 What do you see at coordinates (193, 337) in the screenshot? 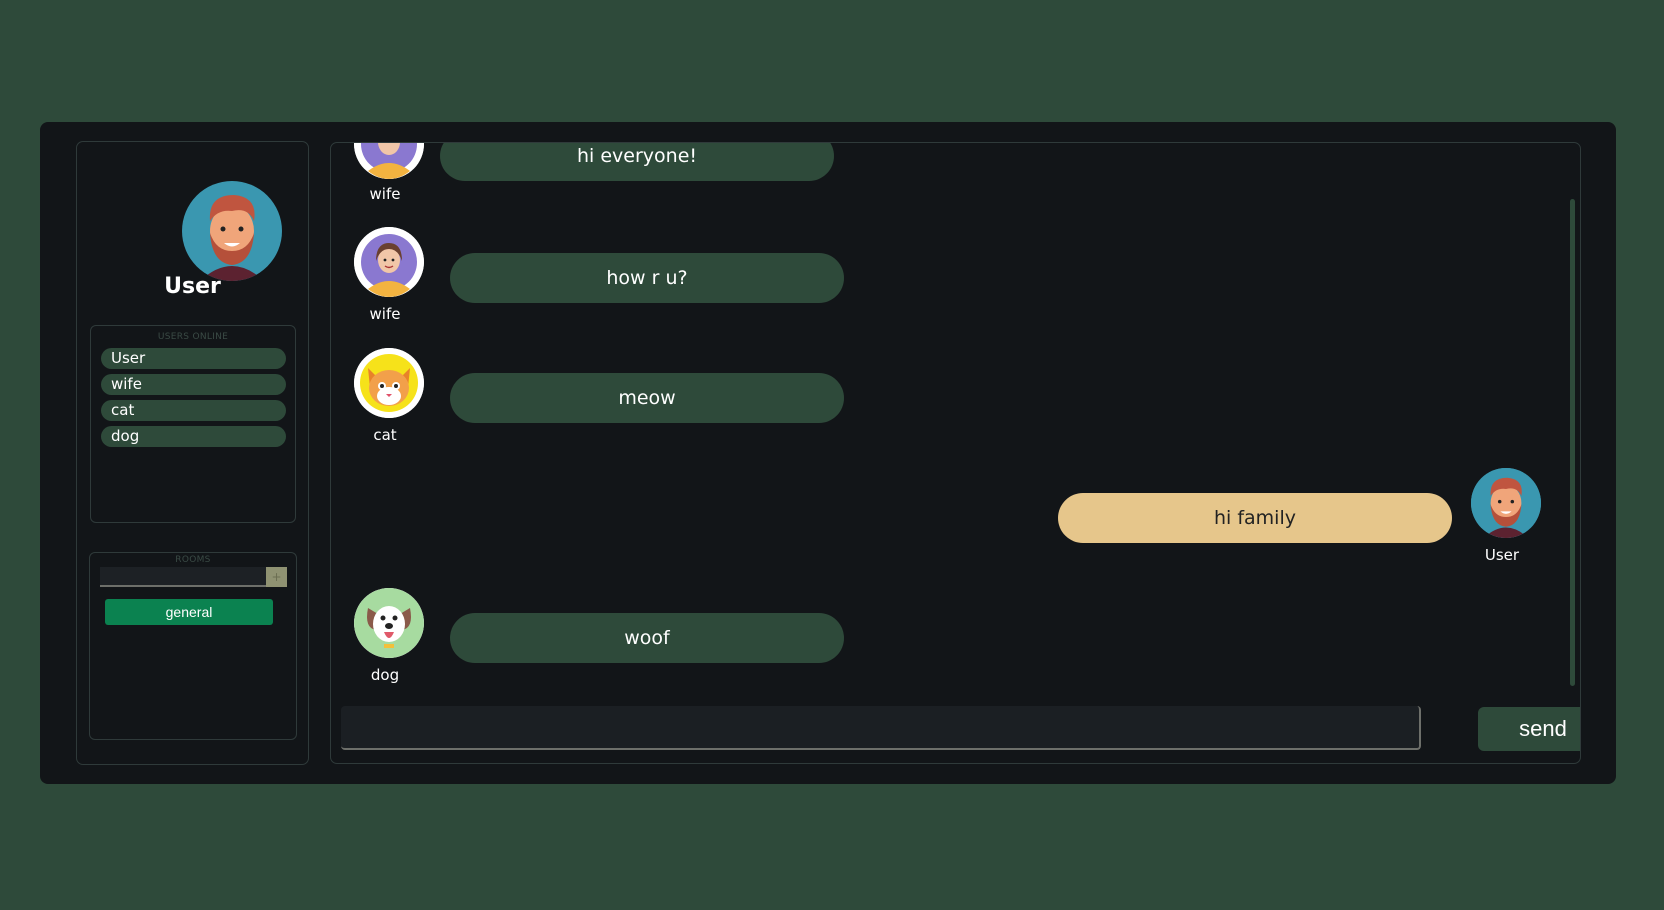
I see `users-online-title: USERS ONLINE` at bounding box center [193, 337].